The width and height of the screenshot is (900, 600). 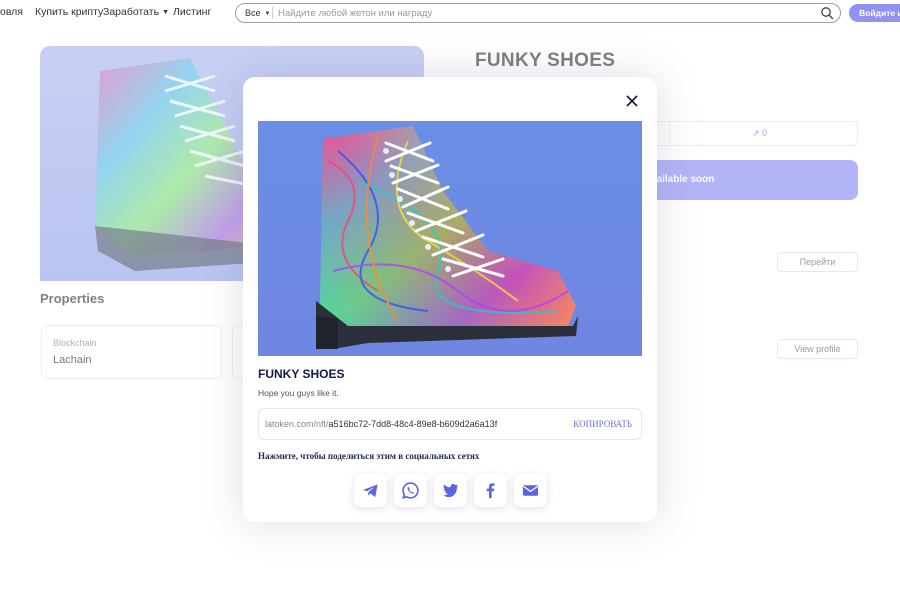 I want to click on nav-item-buy-crypto: Купить крипту, so click(x=69, y=12).